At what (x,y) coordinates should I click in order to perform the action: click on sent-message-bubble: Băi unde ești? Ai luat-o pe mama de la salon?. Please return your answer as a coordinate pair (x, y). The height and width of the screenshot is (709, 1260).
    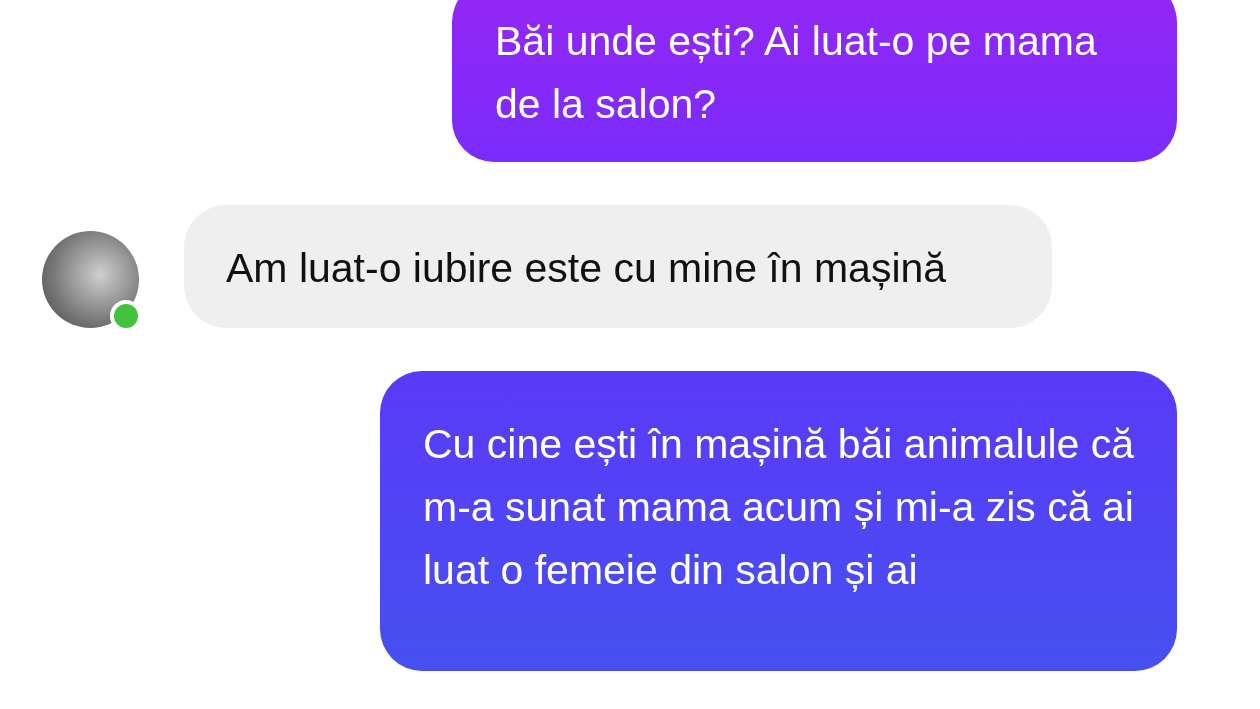
    Looking at the image, I should click on (814, 81).